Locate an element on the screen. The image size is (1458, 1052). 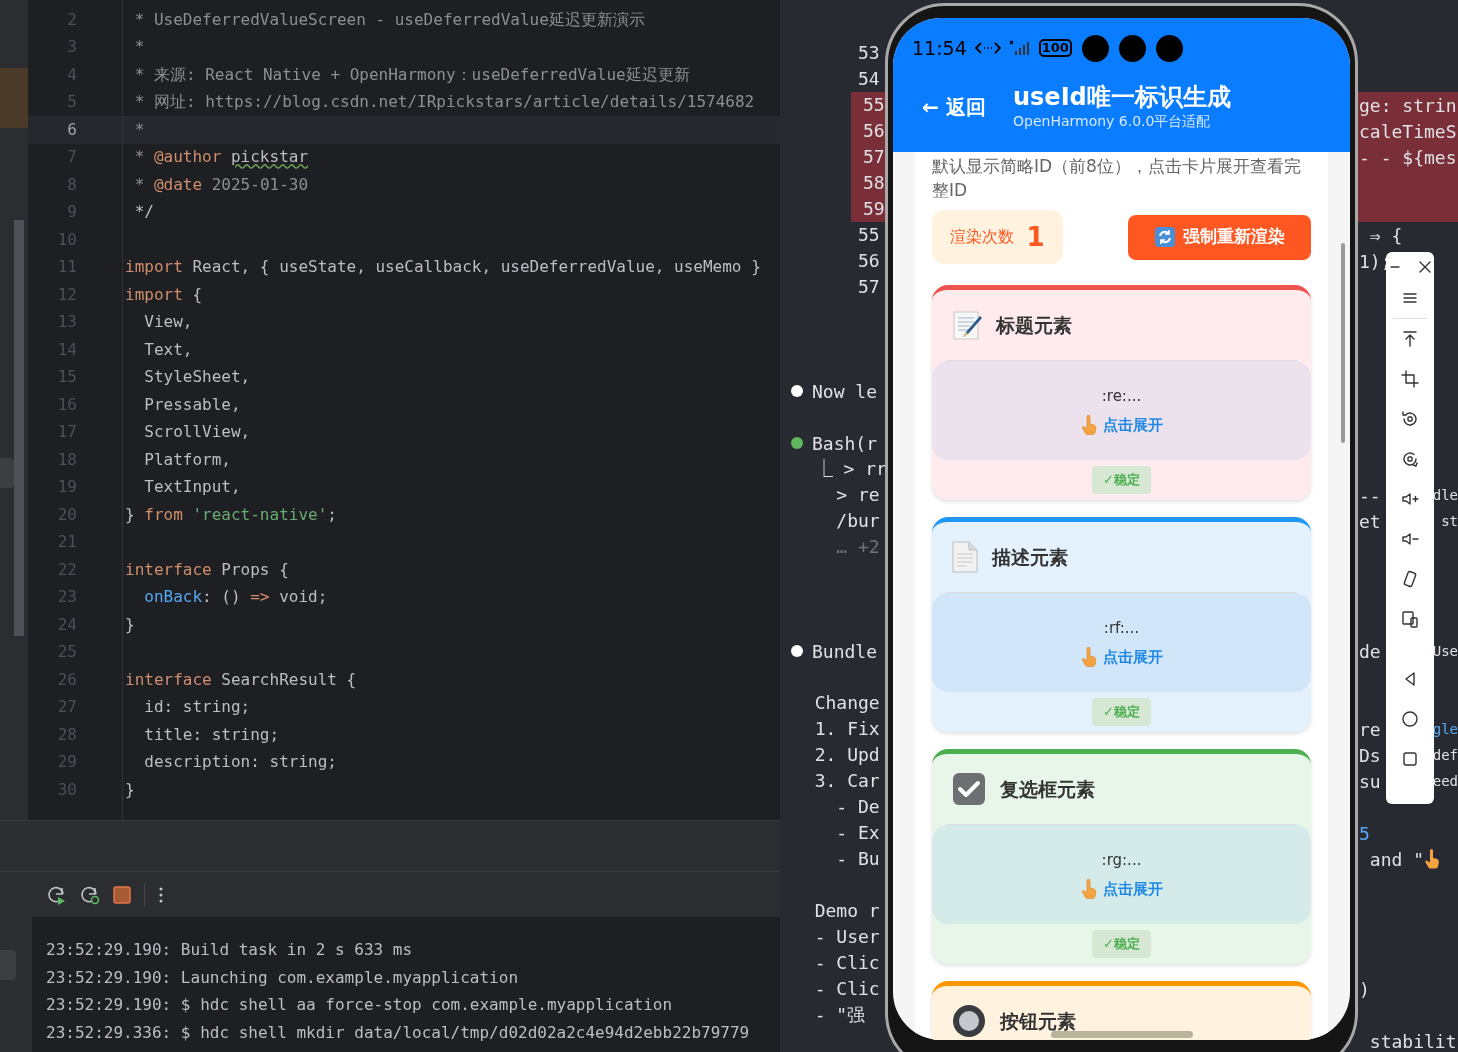
id-panel: :re:... 点击展开 is located at coordinates (1121, 410).